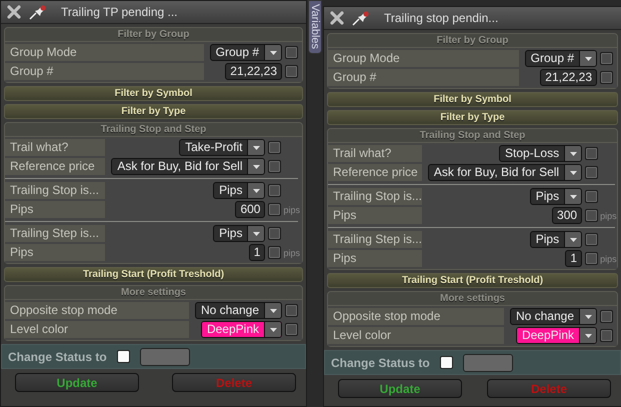 This screenshot has width=621, height=407. What do you see at coordinates (567, 215) in the screenshot?
I see `number-field: 300` at bounding box center [567, 215].